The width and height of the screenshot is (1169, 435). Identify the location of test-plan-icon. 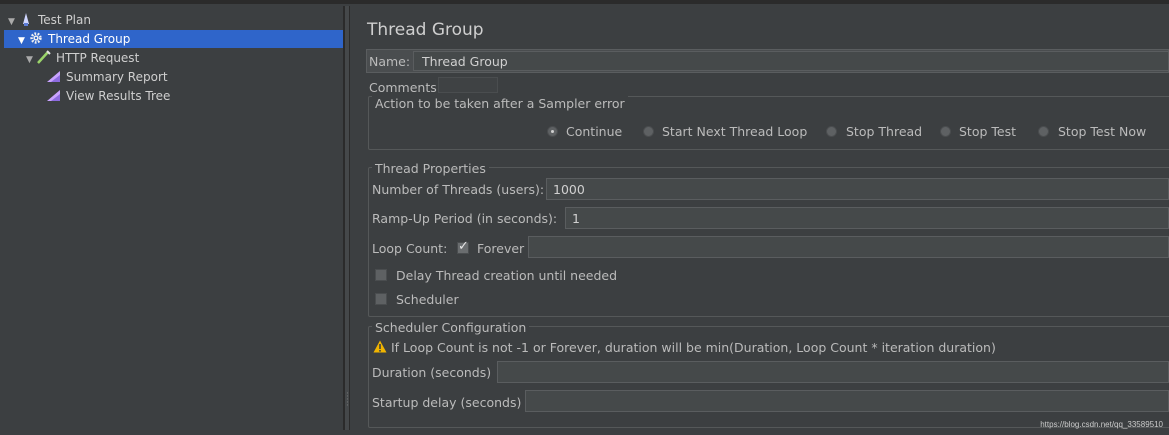
(26, 19).